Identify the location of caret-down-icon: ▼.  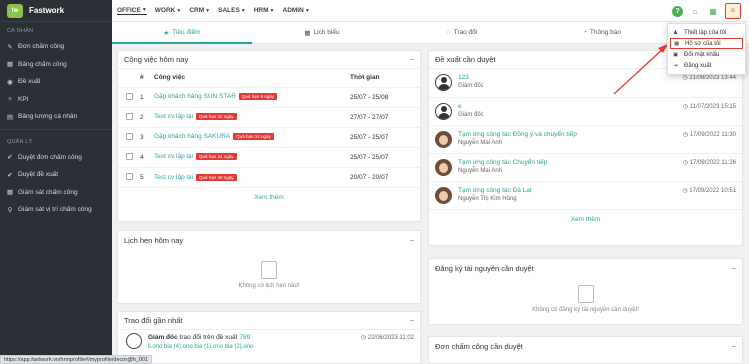
(179, 10).